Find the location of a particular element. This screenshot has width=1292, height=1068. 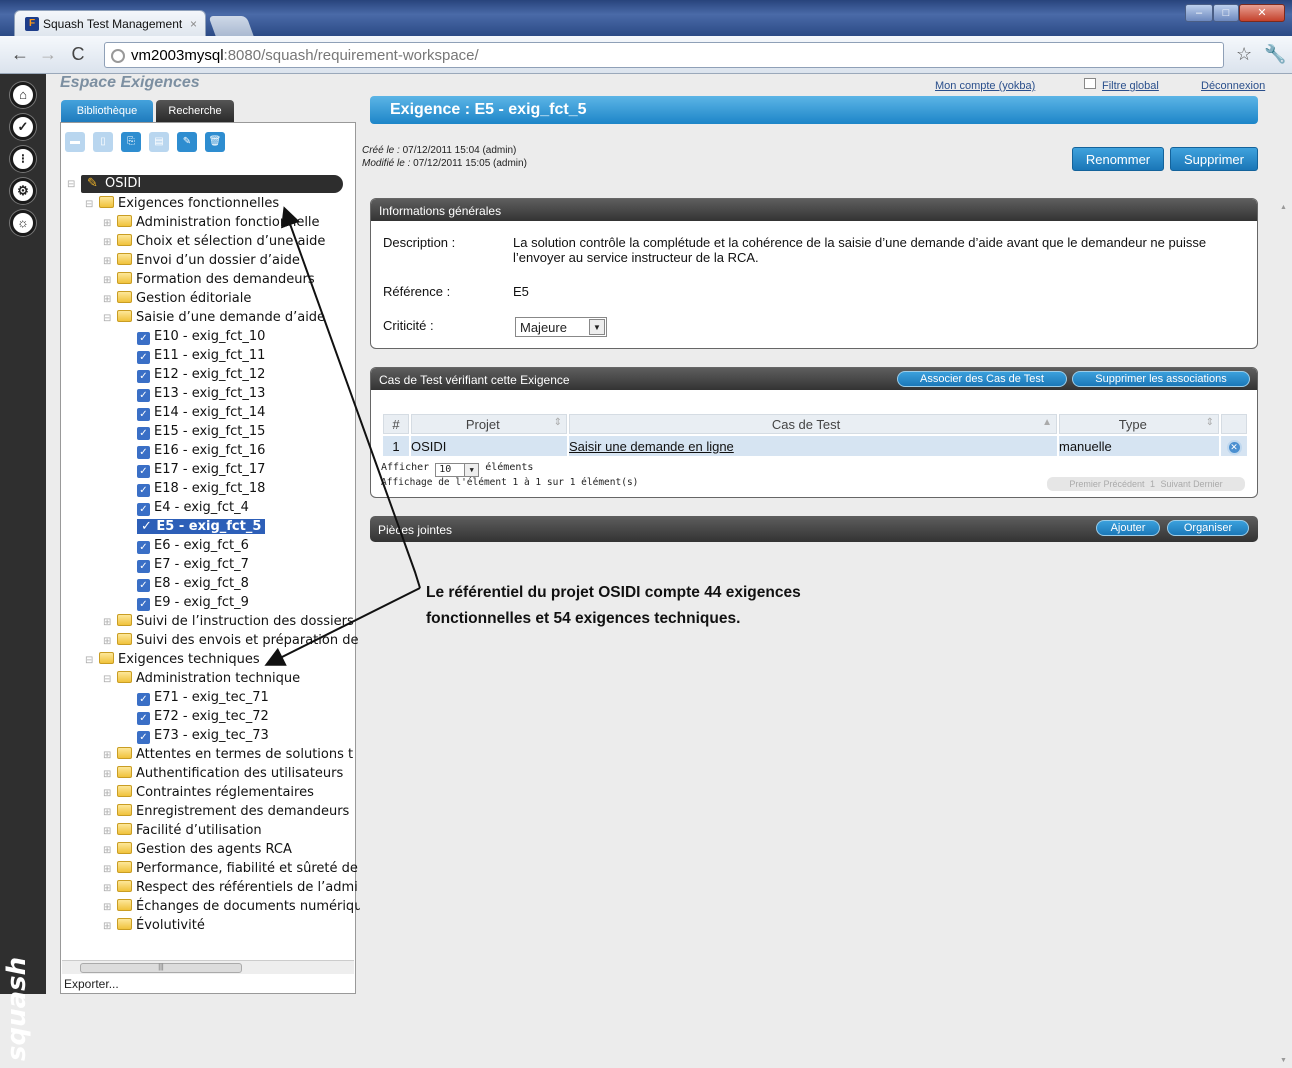

tree-folder: ⊞ Authentification des utilisateurs is located at coordinates (223, 773).